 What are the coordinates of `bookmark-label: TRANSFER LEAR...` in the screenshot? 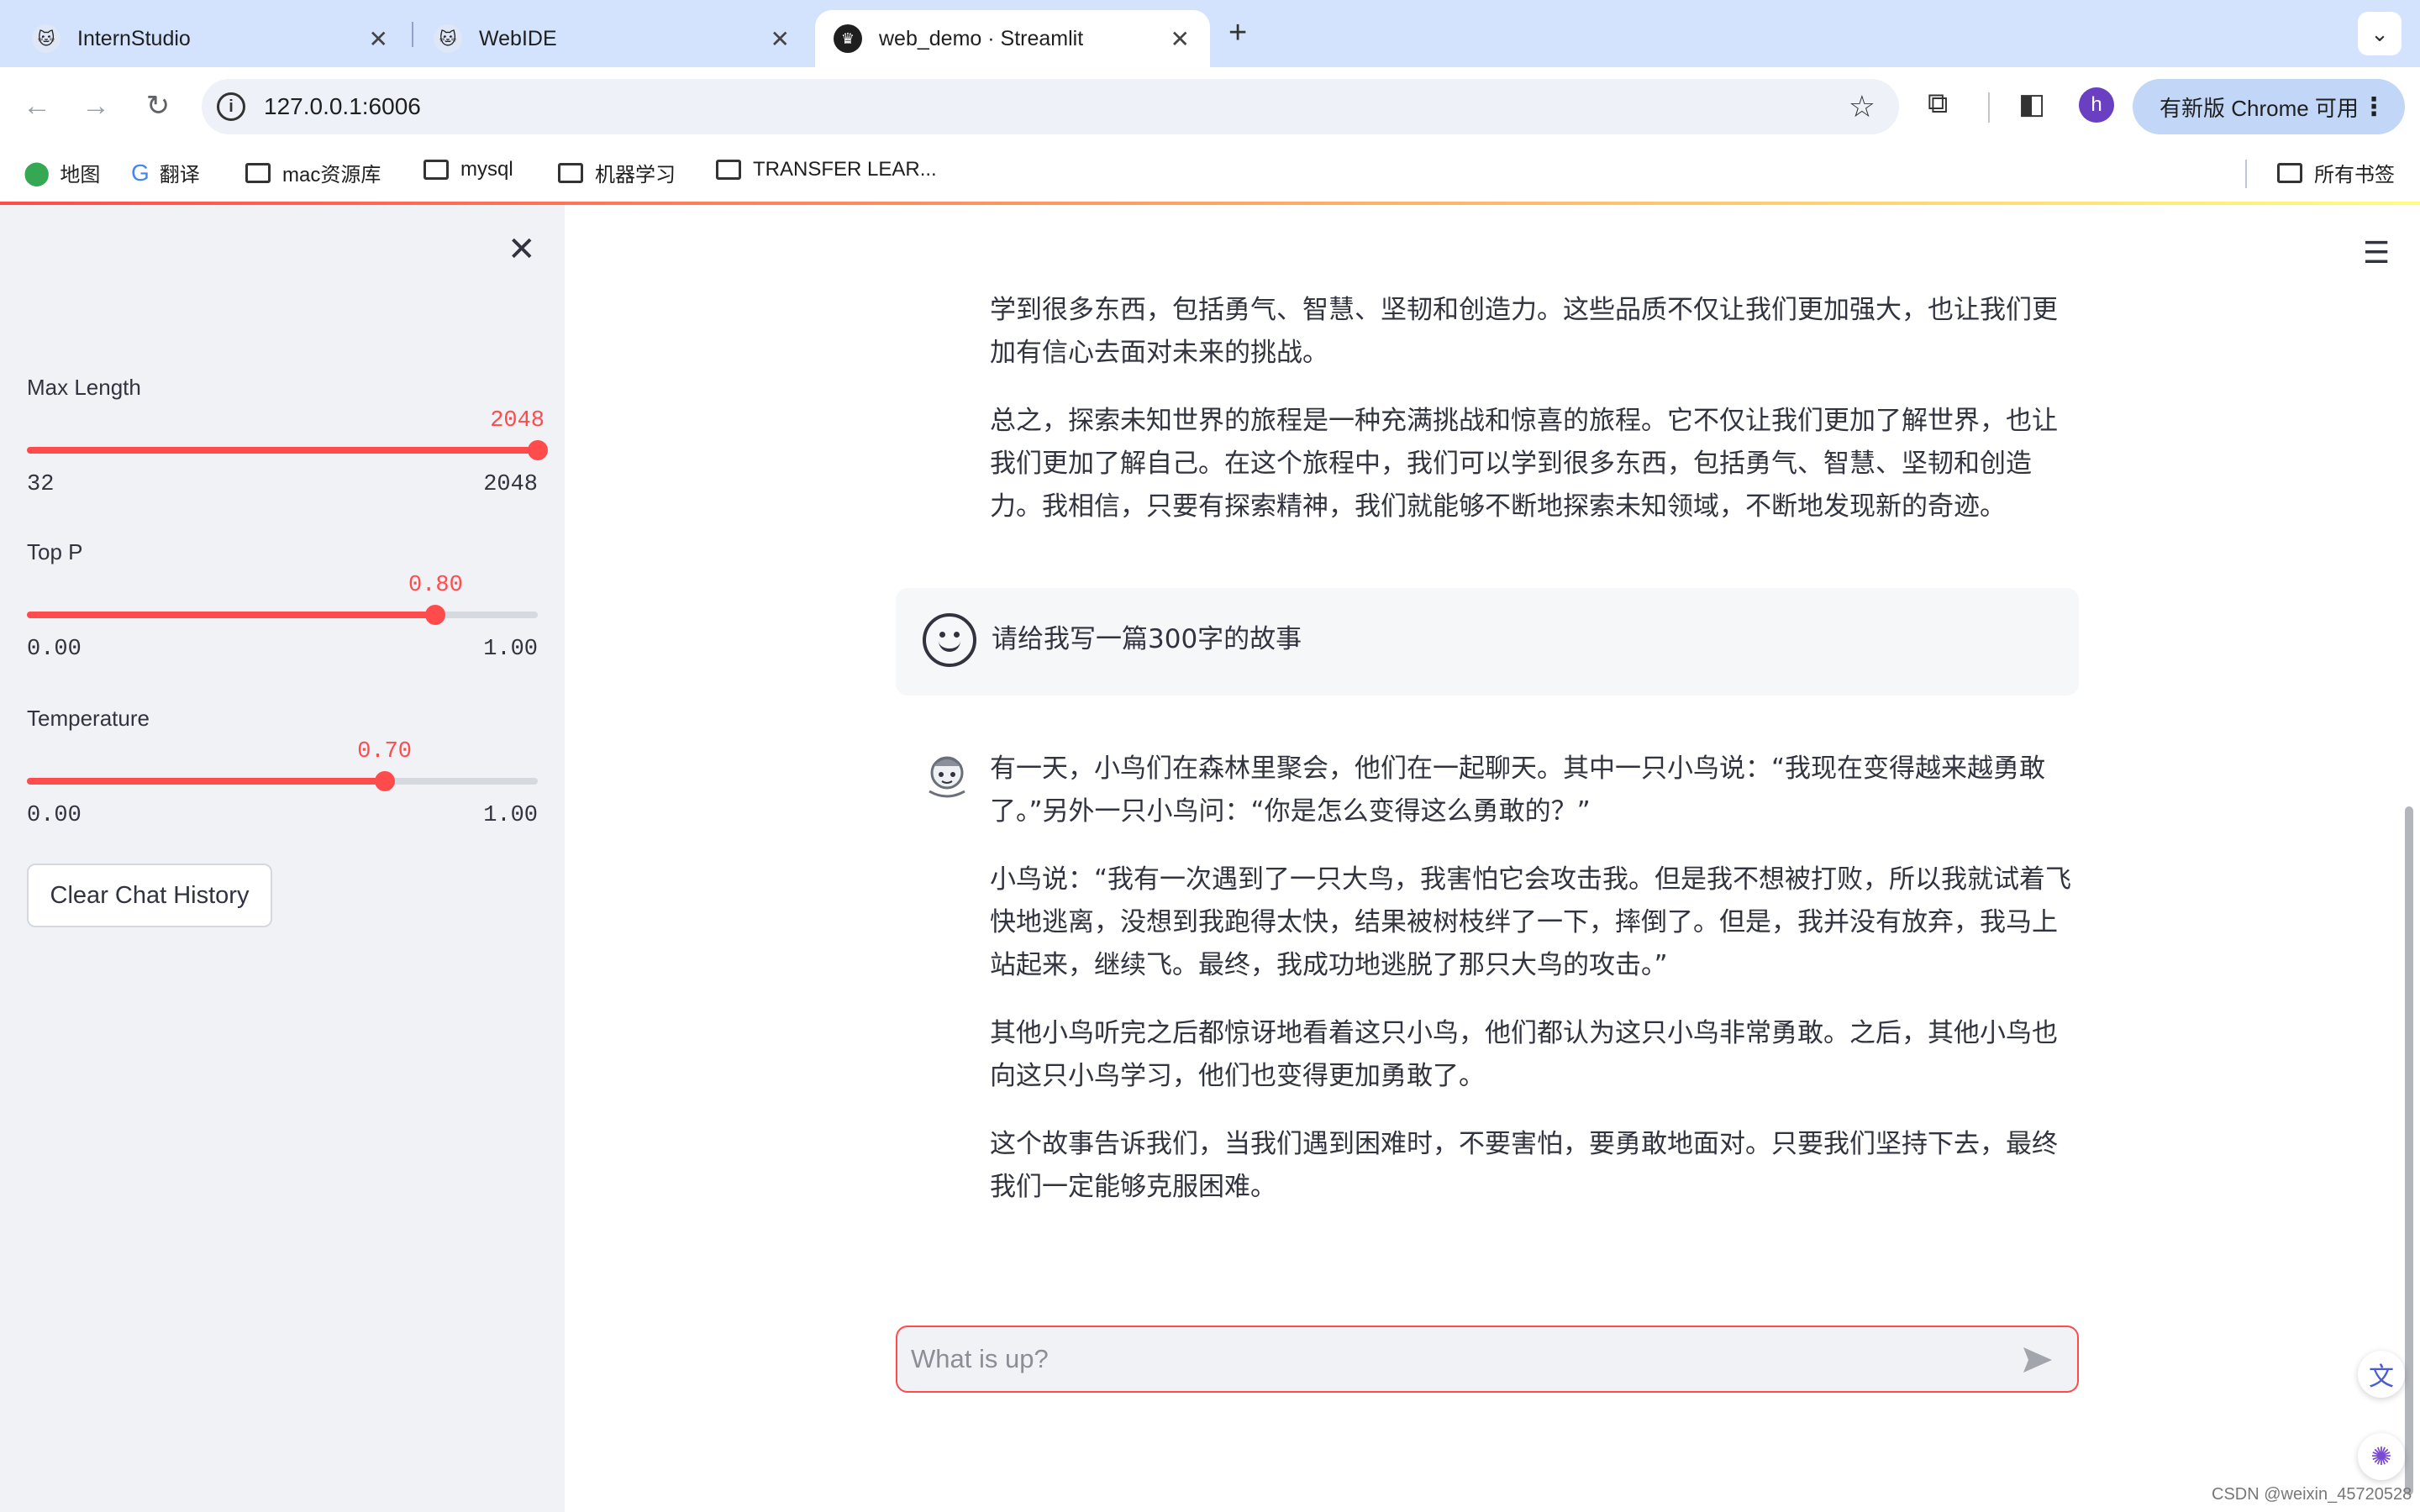 It's located at (845, 169).